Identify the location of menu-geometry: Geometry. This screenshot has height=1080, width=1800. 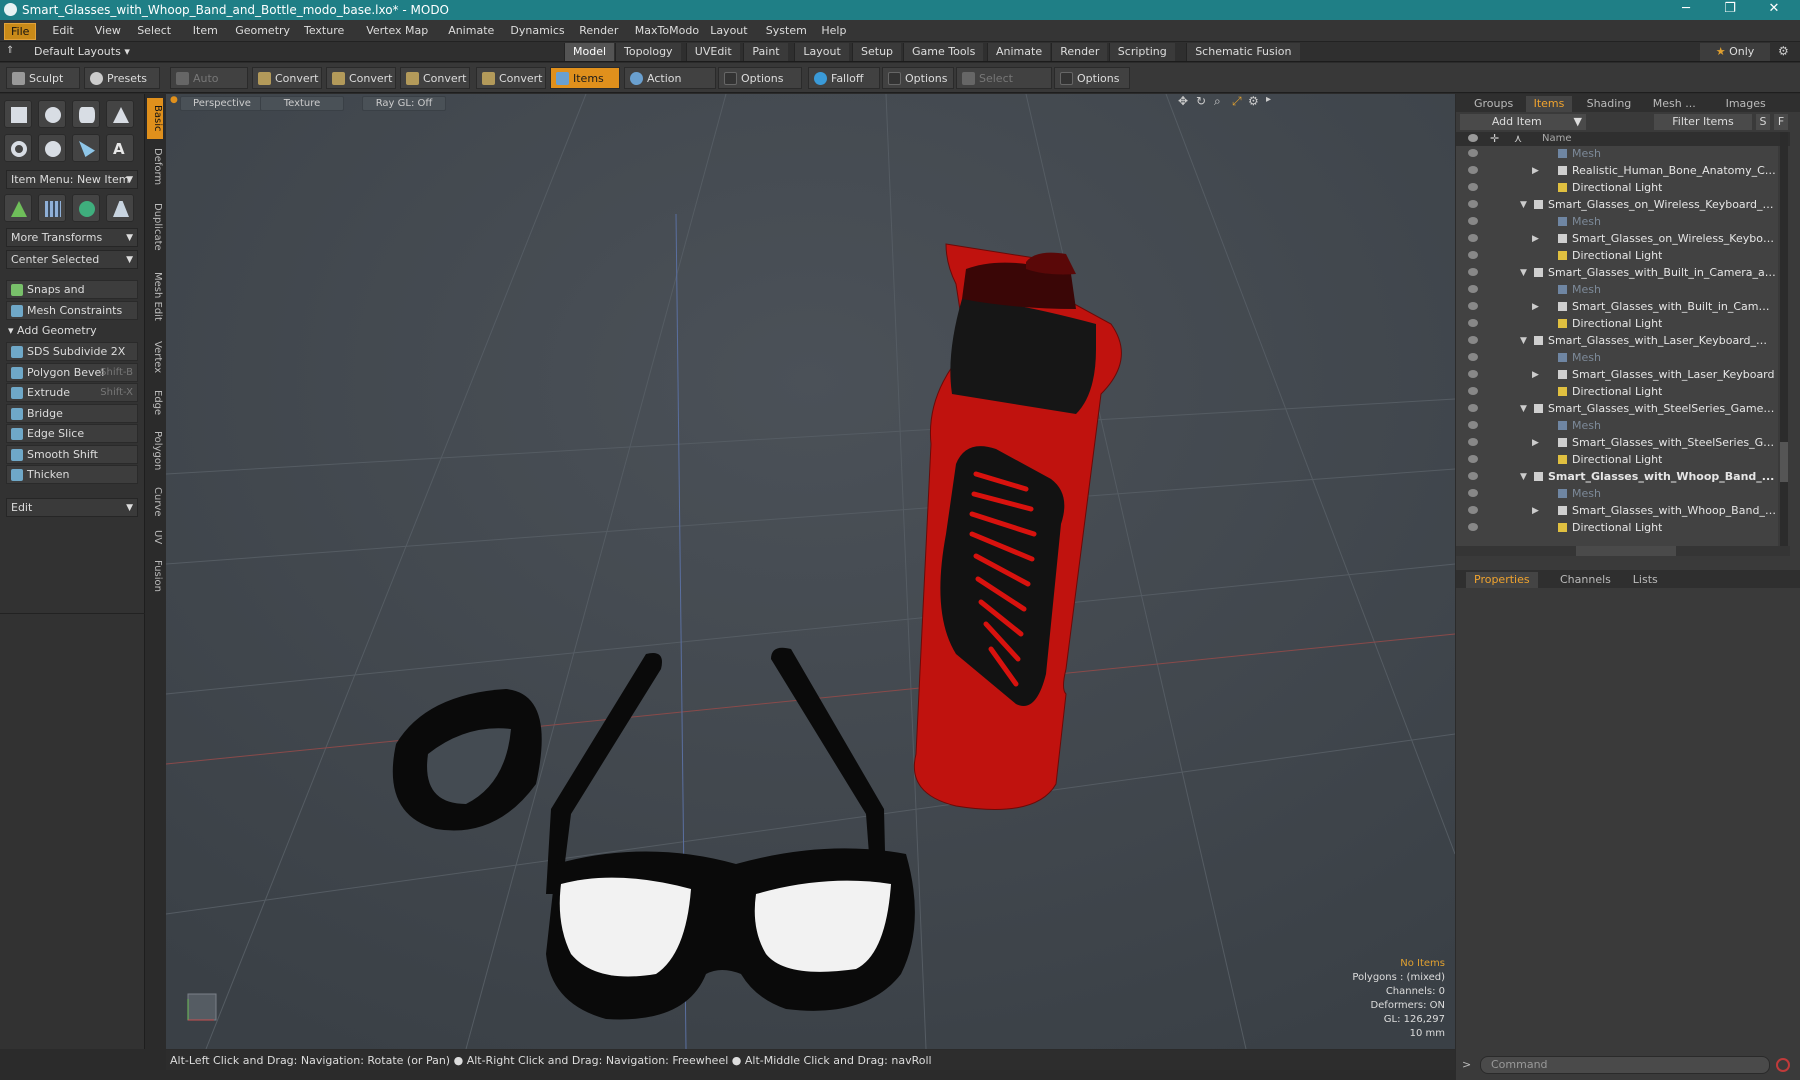
(262, 31).